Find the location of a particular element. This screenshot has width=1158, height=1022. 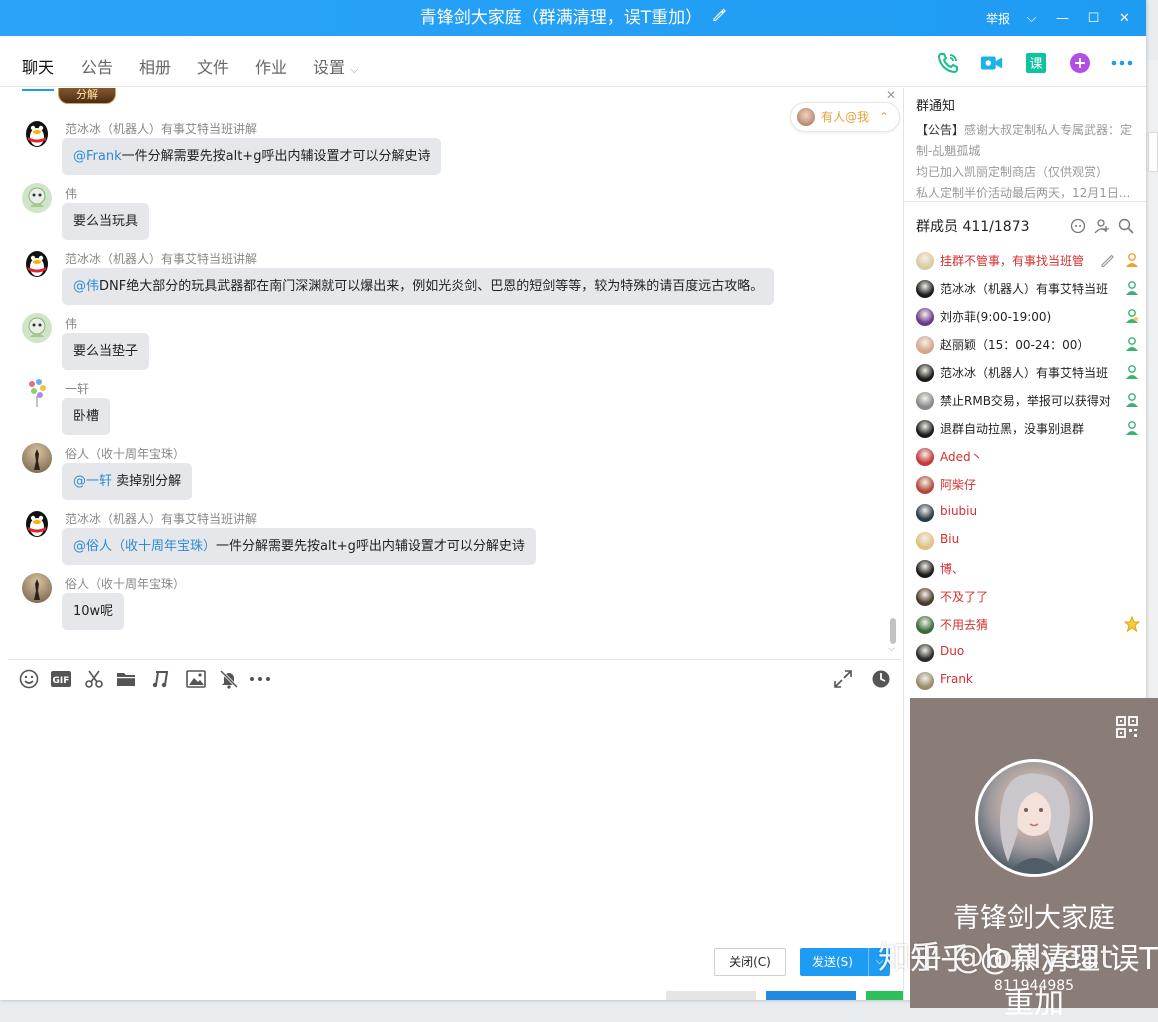

member-row: Duo is located at coordinates (1029, 653).